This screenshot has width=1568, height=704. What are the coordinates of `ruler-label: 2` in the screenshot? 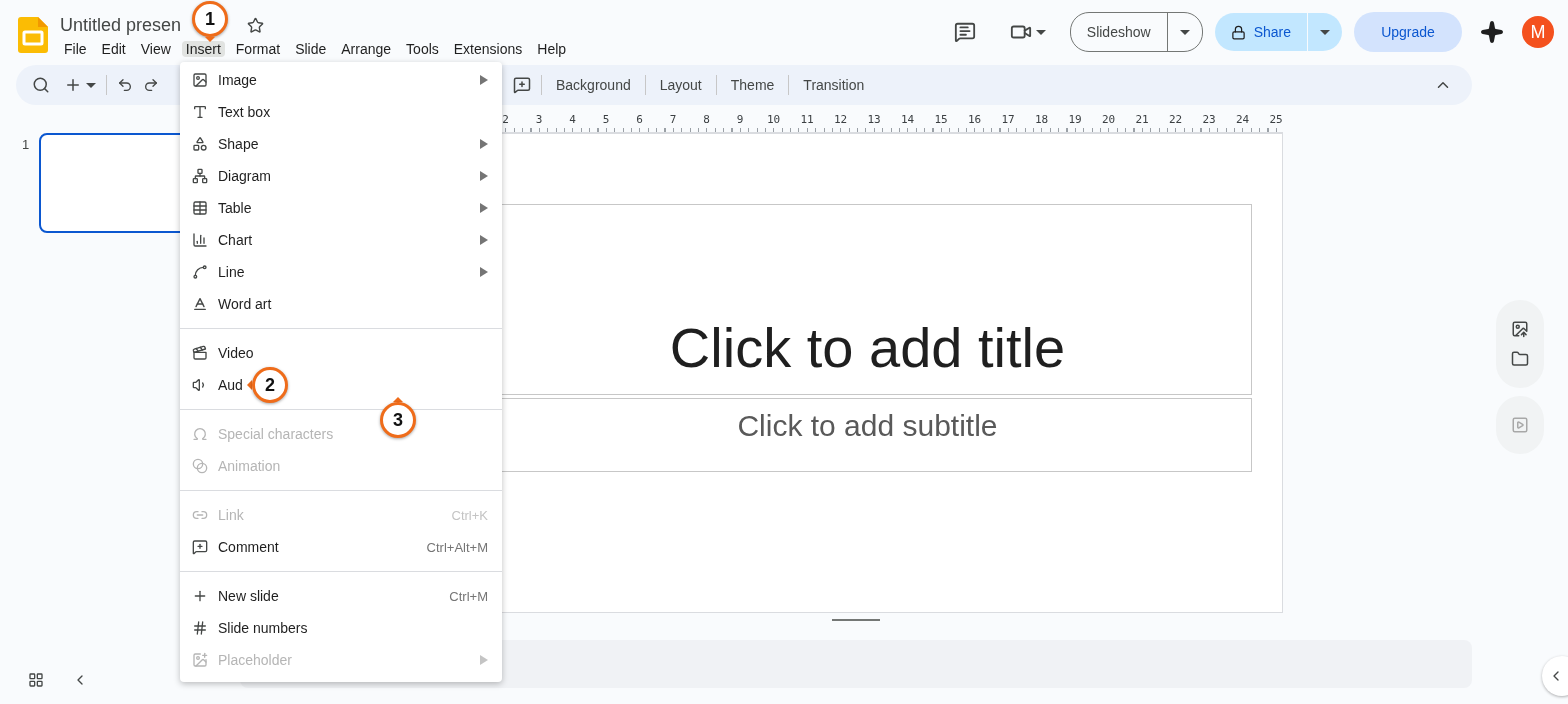 It's located at (505, 120).